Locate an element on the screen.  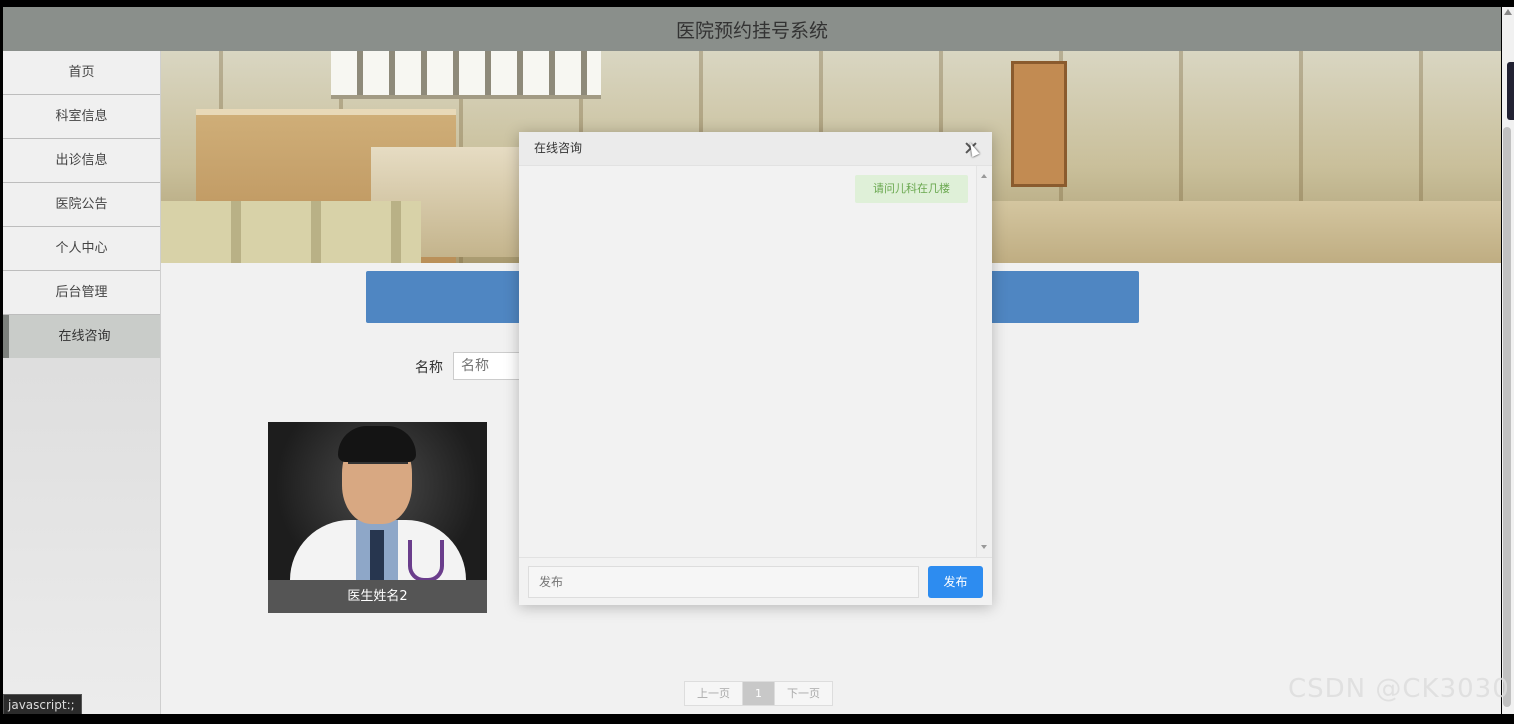
pagination: 上一页 1 下一页 is located at coordinates (758, 693).